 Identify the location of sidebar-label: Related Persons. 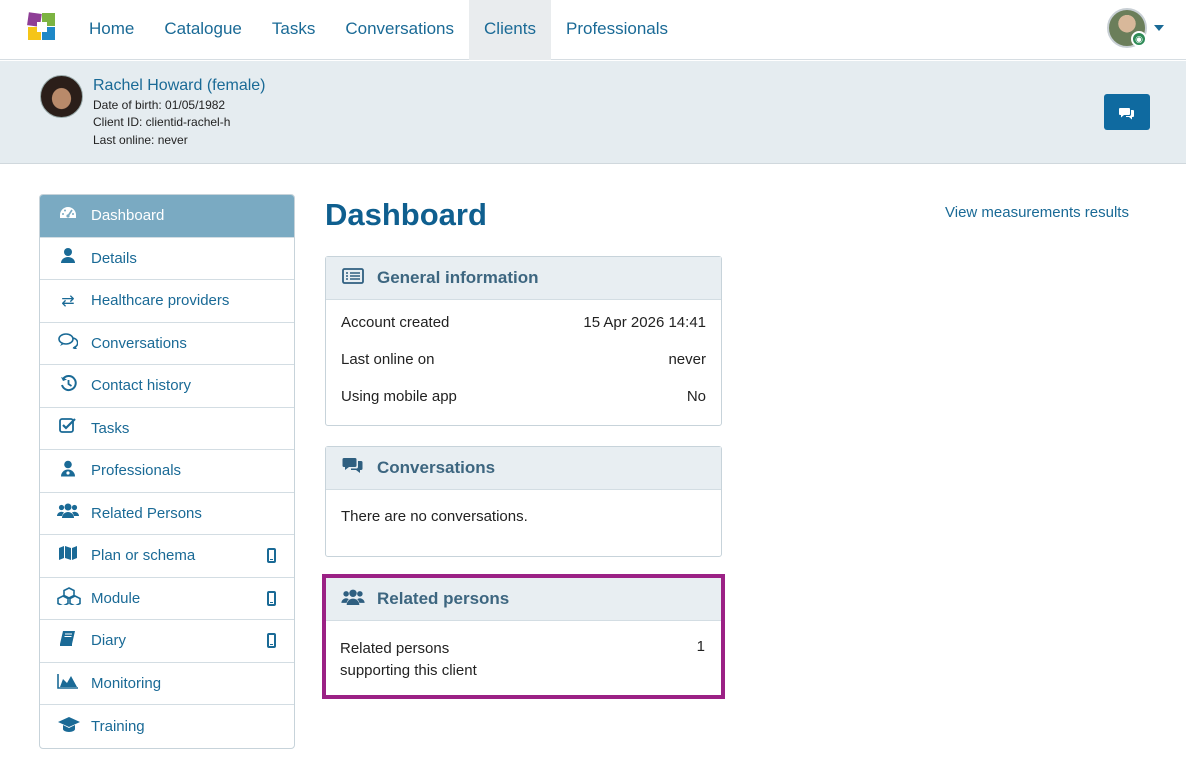
(146, 513).